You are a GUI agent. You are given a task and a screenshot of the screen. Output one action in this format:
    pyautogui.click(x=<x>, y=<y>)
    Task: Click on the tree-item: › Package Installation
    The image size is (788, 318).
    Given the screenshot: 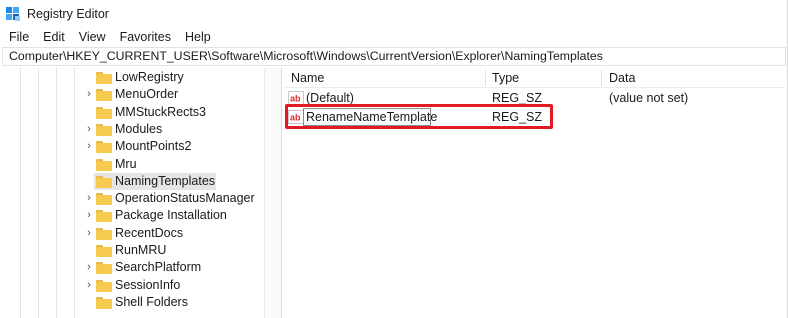 What is the action you would take?
    pyautogui.click(x=132, y=215)
    